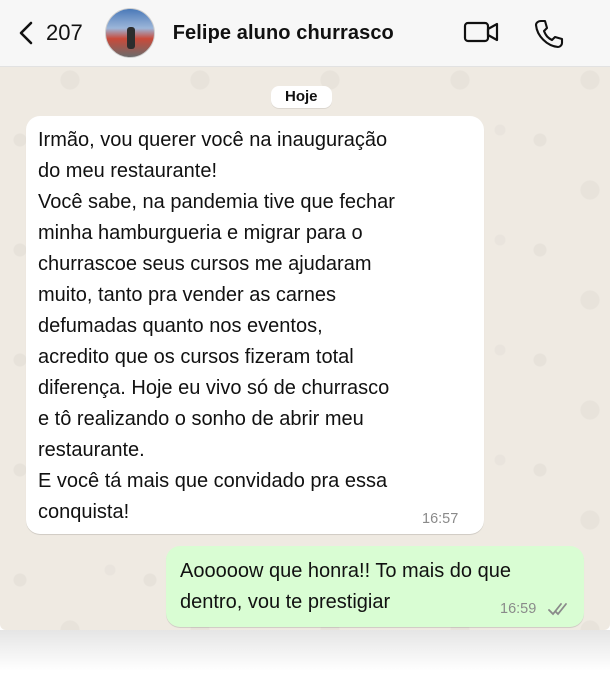 This screenshot has width=610, height=689. What do you see at coordinates (130, 38) in the screenshot?
I see `avatar-figure` at bounding box center [130, 38].